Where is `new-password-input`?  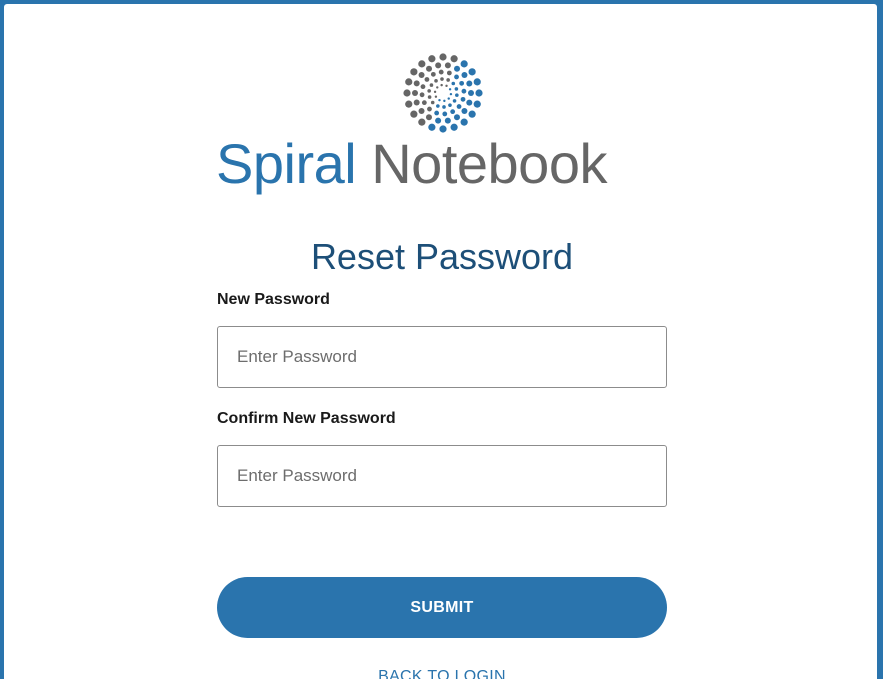
new-password-input is located at coordinates (442, 357).